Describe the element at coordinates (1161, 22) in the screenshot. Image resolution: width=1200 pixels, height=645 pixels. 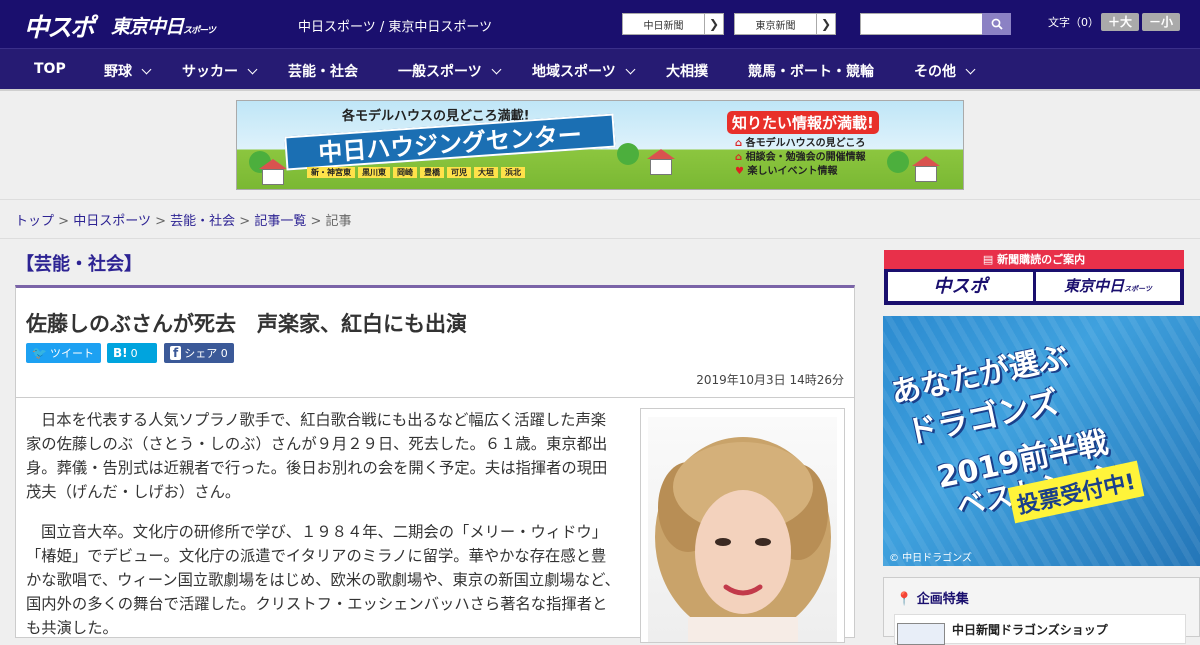
I see `font-smaller-button: －小` at that location.